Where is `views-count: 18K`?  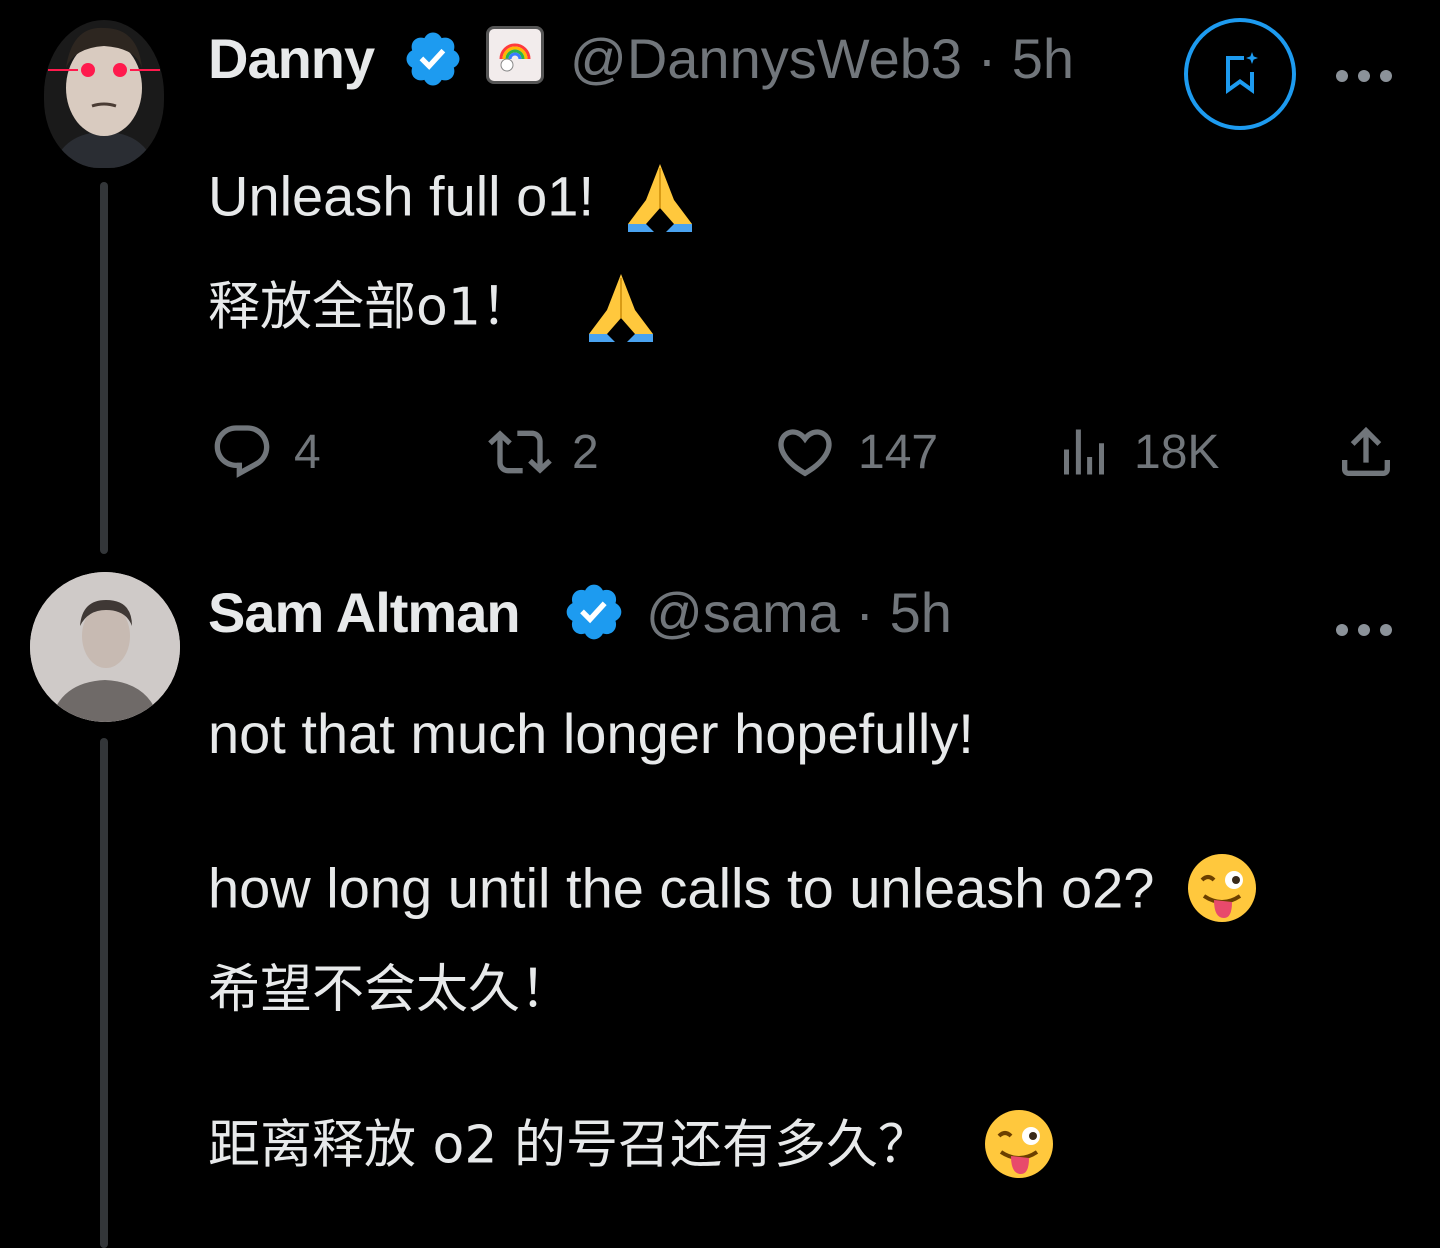 views-count: 18K is located at coordinates (1177, 452).